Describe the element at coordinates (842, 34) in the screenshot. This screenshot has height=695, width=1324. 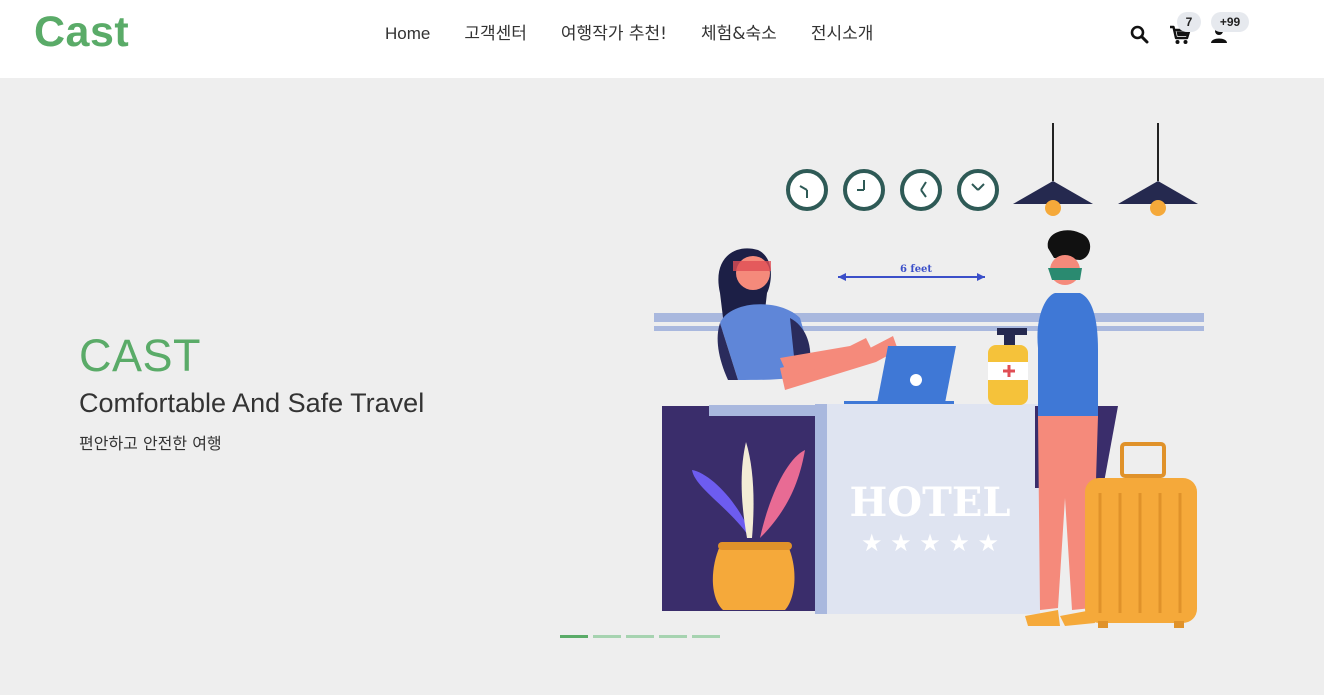
I see `nav-exhibition: 전시소개` at that location.